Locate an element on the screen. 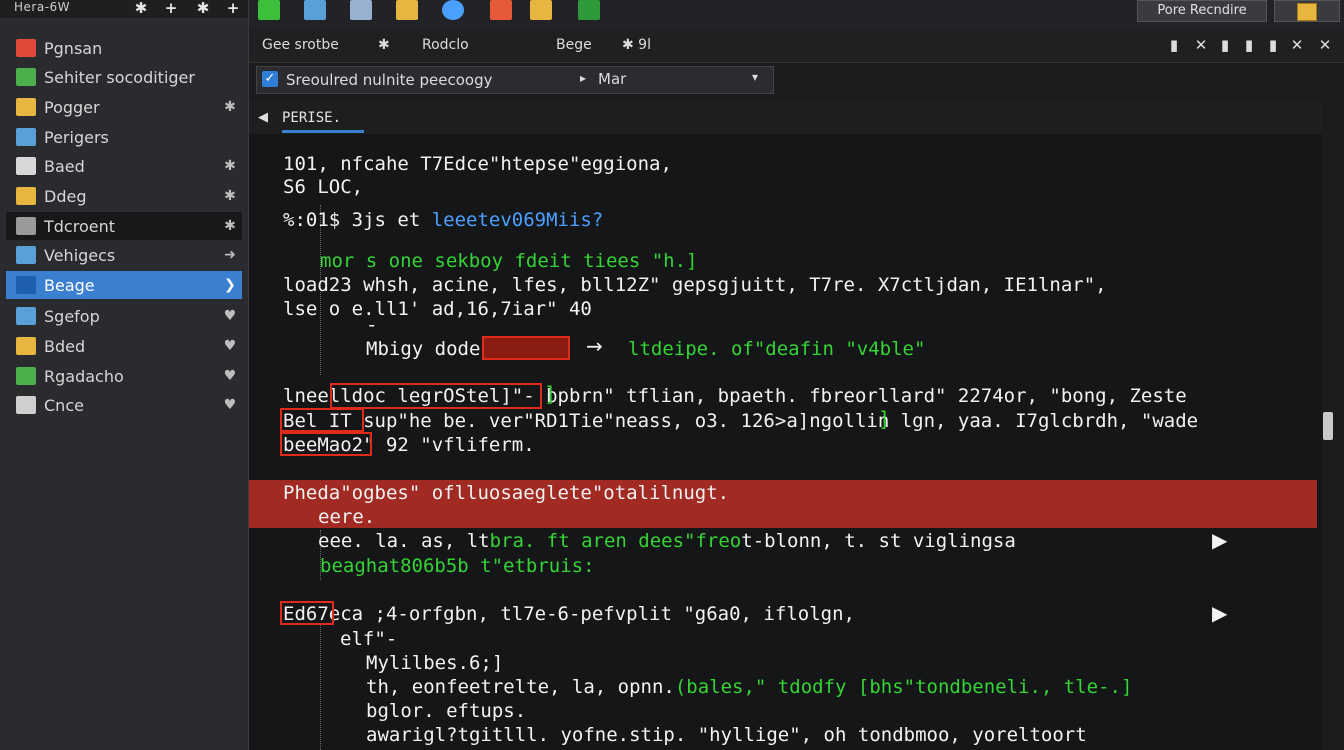  sidebar-item: Vehigecs ➜ is located at coordinates (124, 255).